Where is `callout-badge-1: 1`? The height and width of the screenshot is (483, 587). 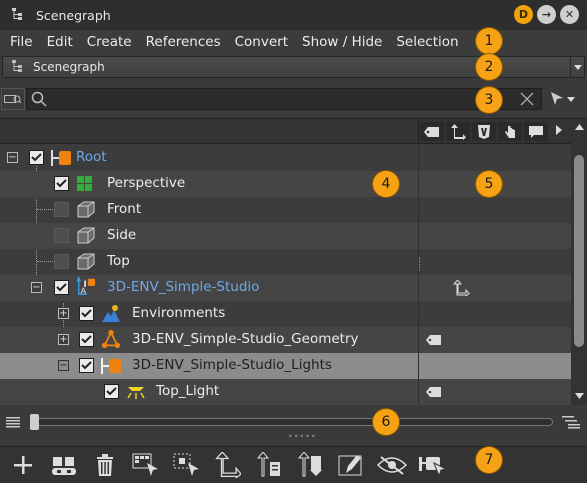 callout-badge-1: 1 is located at coordinates (489, 41).